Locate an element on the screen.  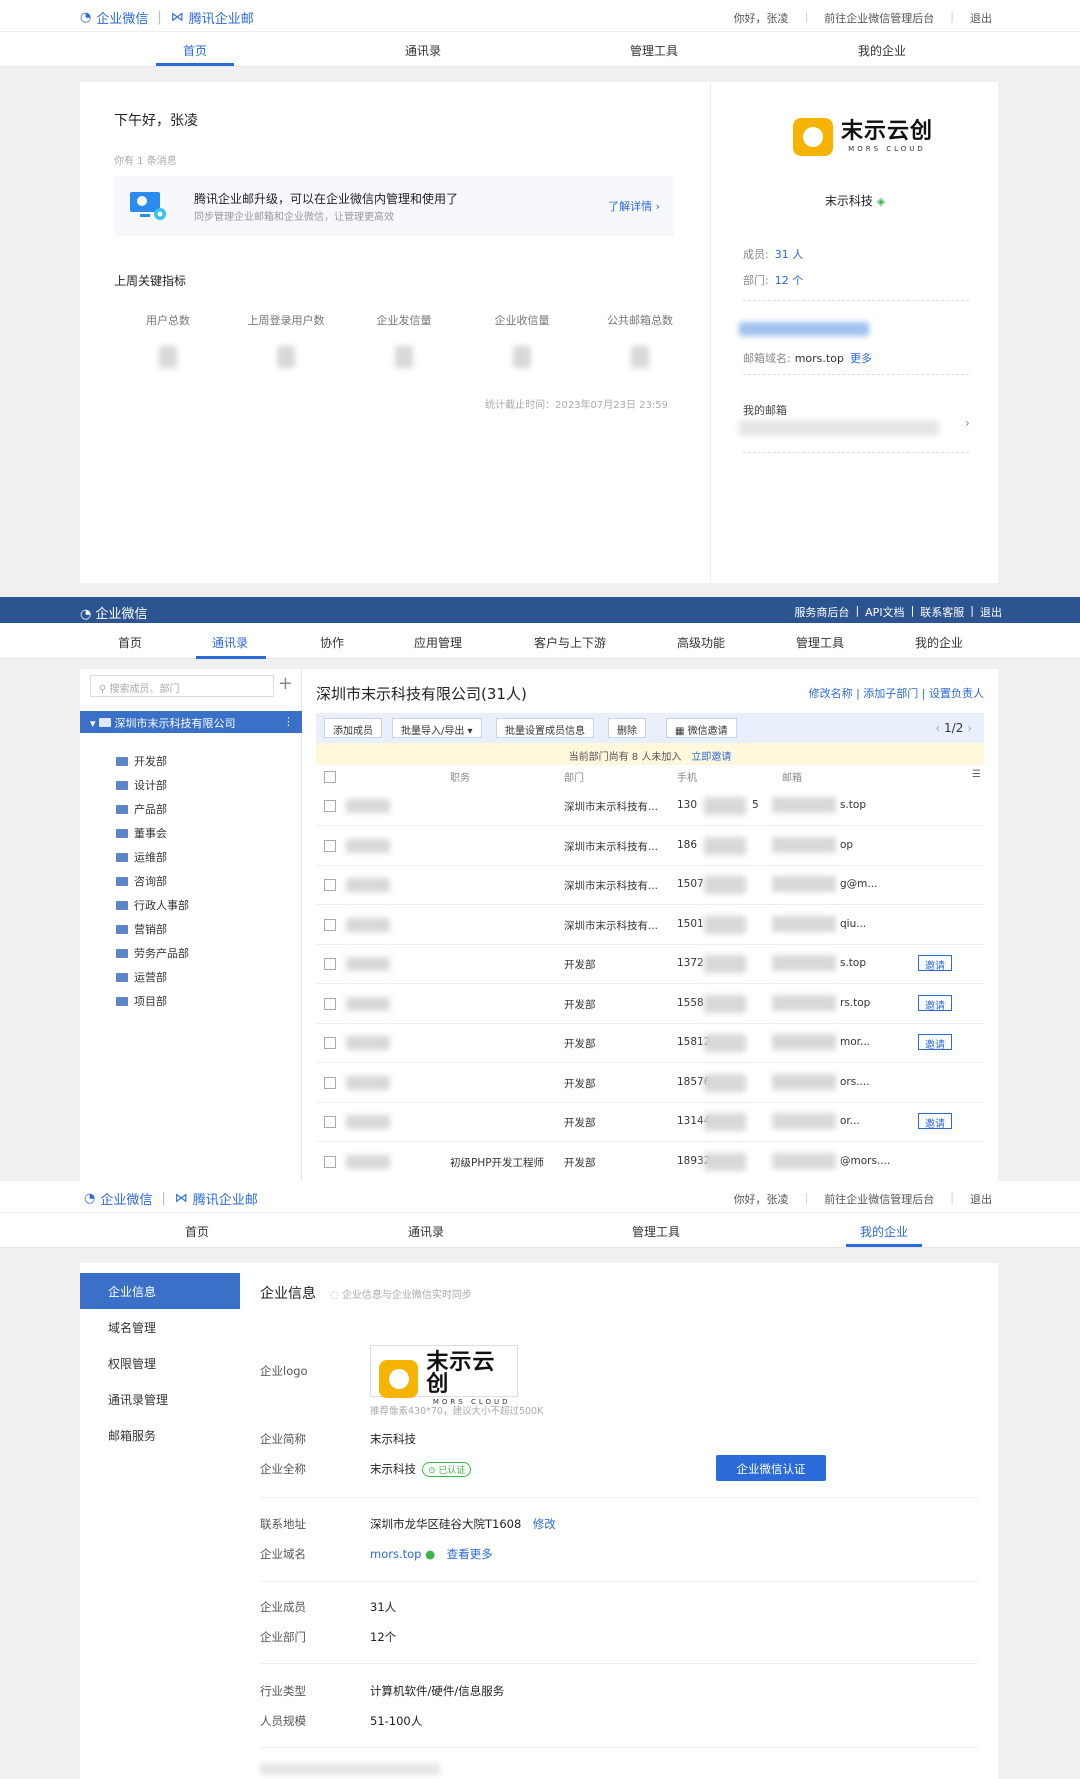
table-row: 深圳市末示科技有... 130 5 s.top is located at coordinates (650, 806).